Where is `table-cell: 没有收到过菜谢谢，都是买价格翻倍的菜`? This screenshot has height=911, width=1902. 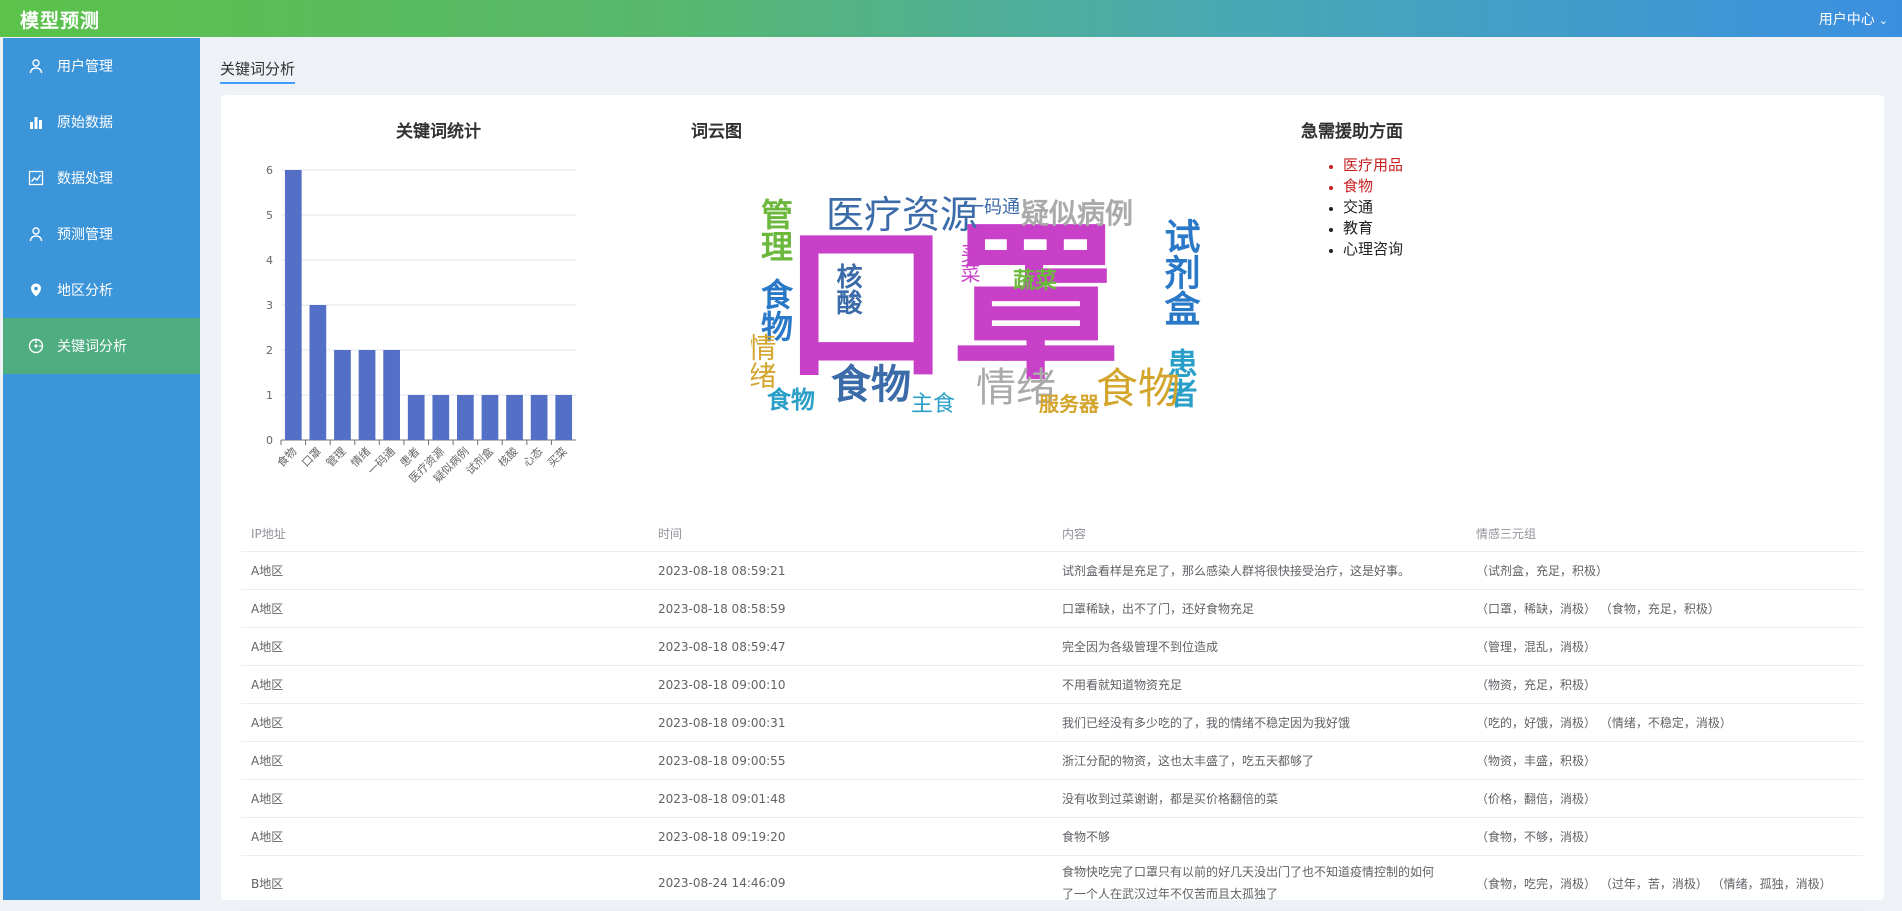 table-cell: 没有收到过菜谢谢，都是买价格翻倍的菜 is located at coordinates (1259, 798).